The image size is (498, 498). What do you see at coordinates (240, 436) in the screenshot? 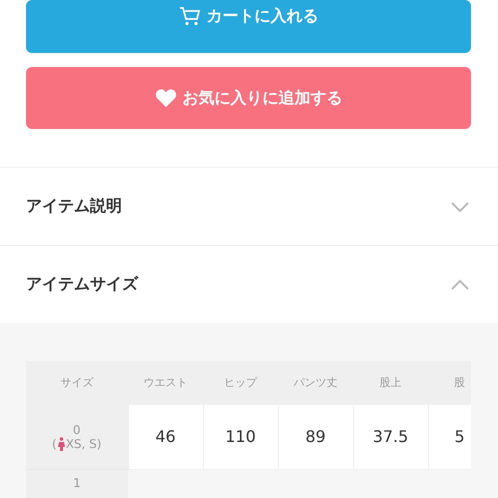
I see `table-cell: 110` at bounding box center [240, 436].